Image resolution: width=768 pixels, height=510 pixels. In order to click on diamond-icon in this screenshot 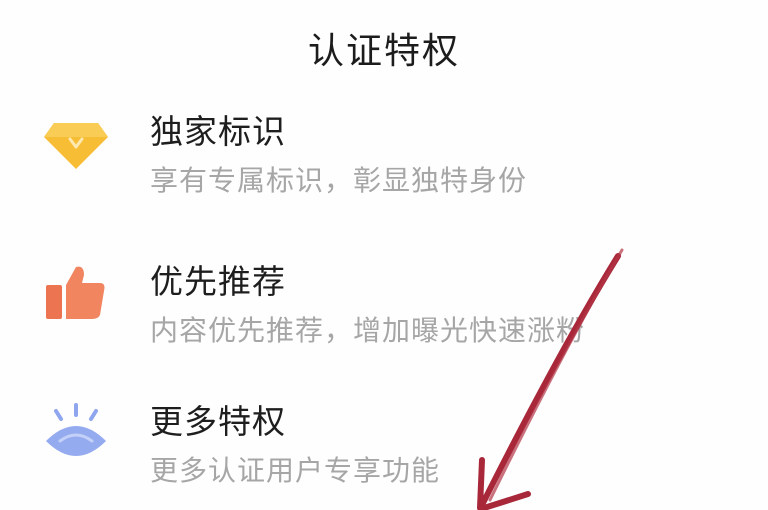, I will do `click(76, 145)`.